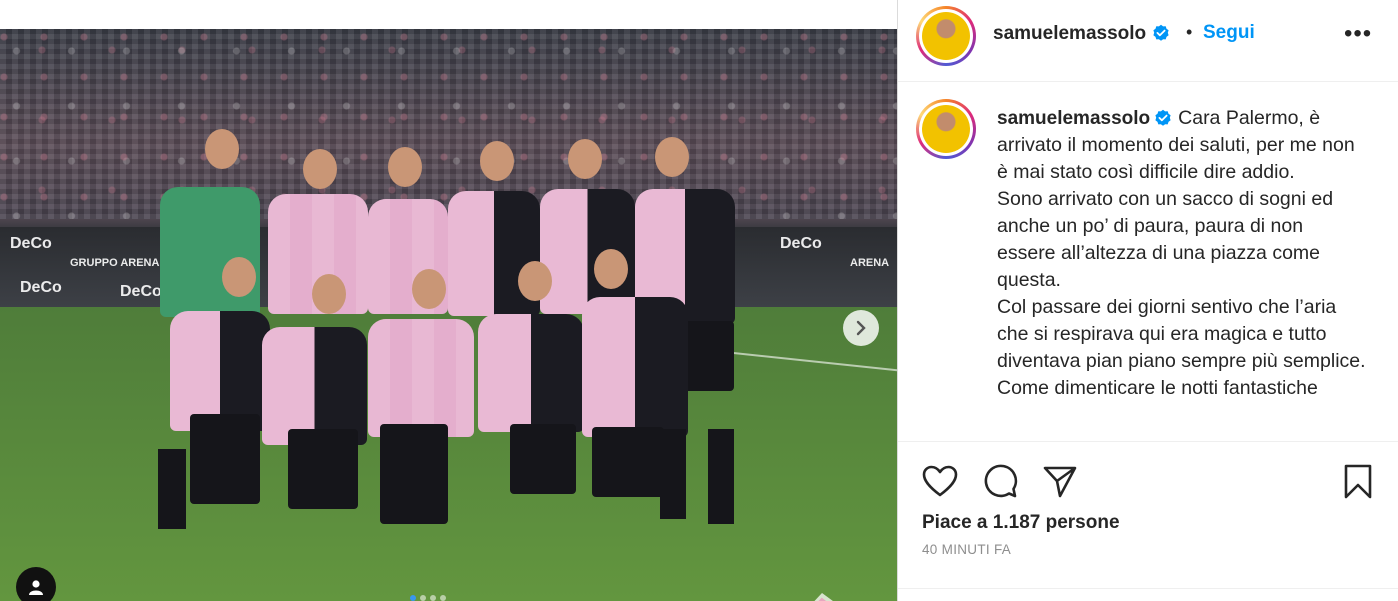 This screenshot has width=1398, height=601. I want to click on goalkeeper, so click(210, 252).